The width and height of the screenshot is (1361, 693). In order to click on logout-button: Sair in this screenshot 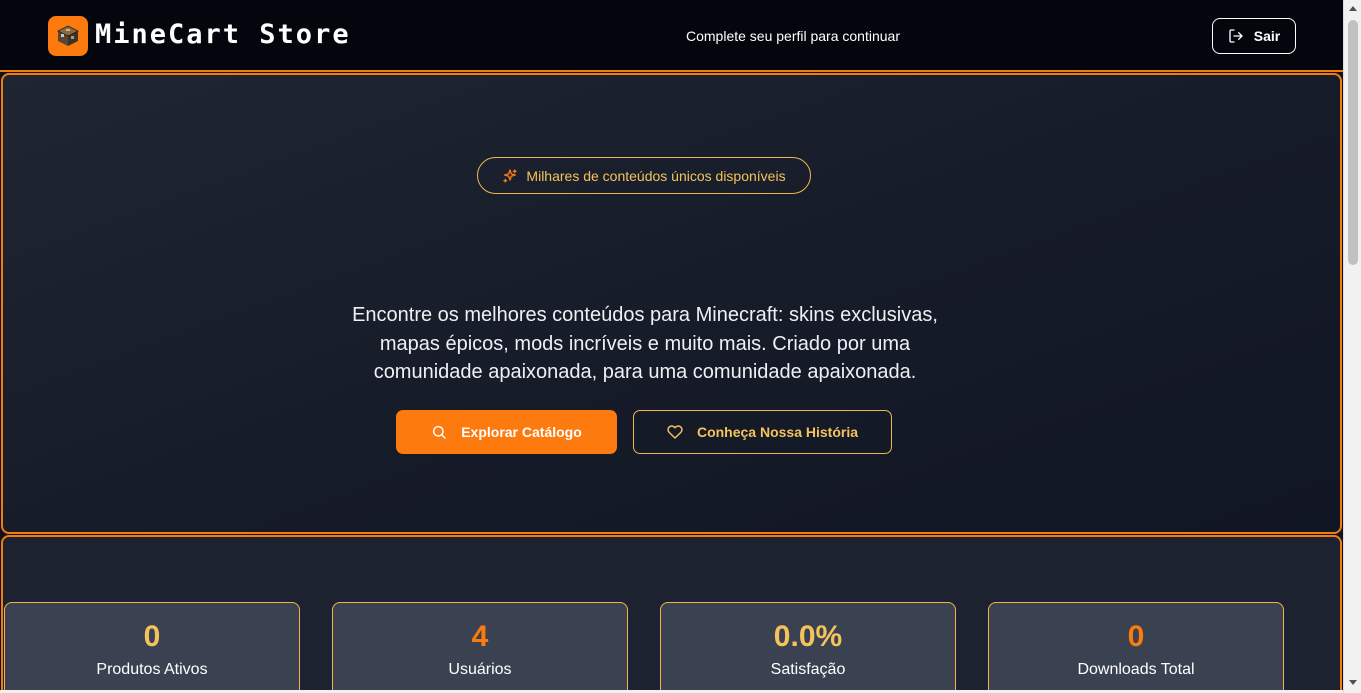, I will do `click(1254, 36)`.